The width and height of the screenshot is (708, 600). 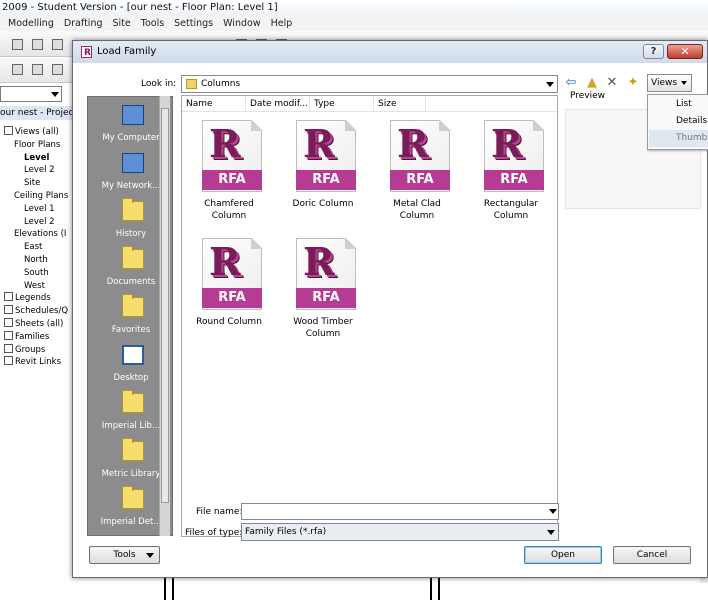 I want to click on column-header-type: Type, so click(x=342, y=104).